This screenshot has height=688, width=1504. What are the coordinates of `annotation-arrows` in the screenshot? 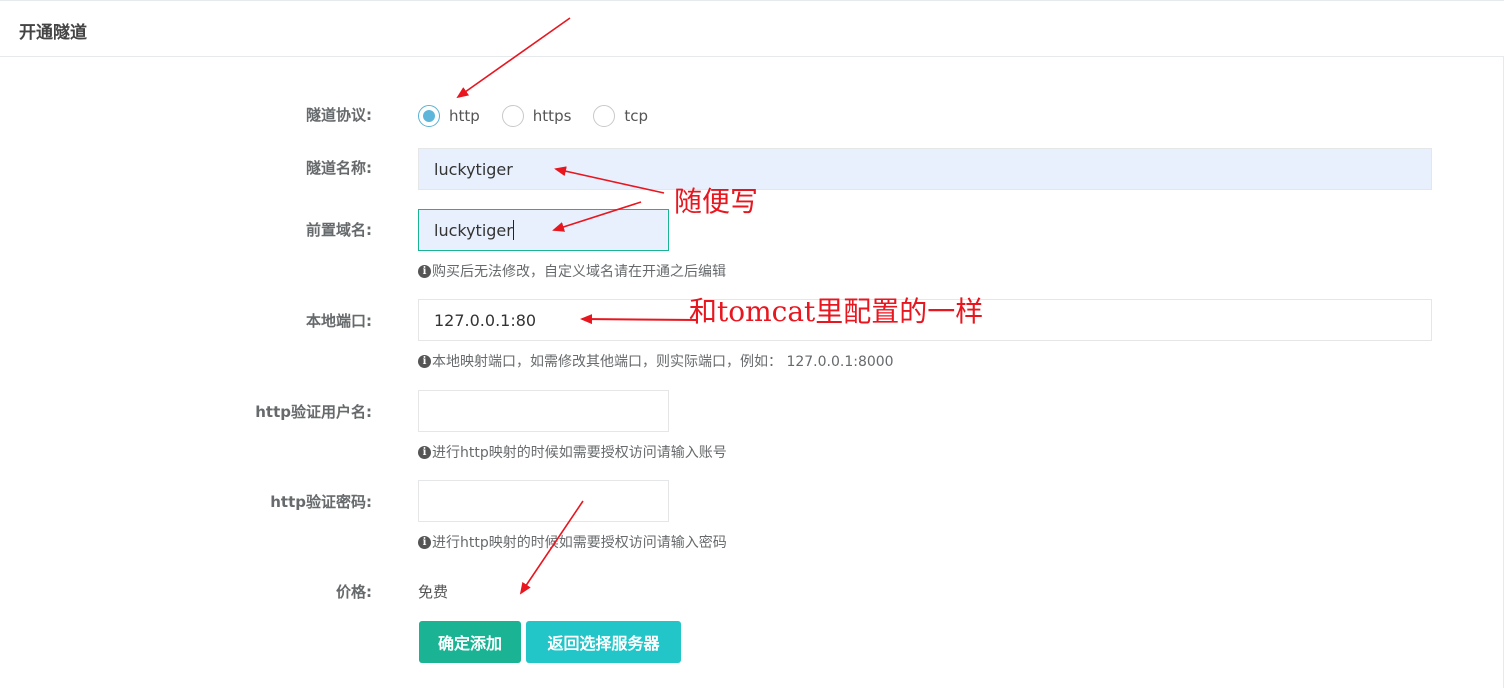 It's located at (577, 306).